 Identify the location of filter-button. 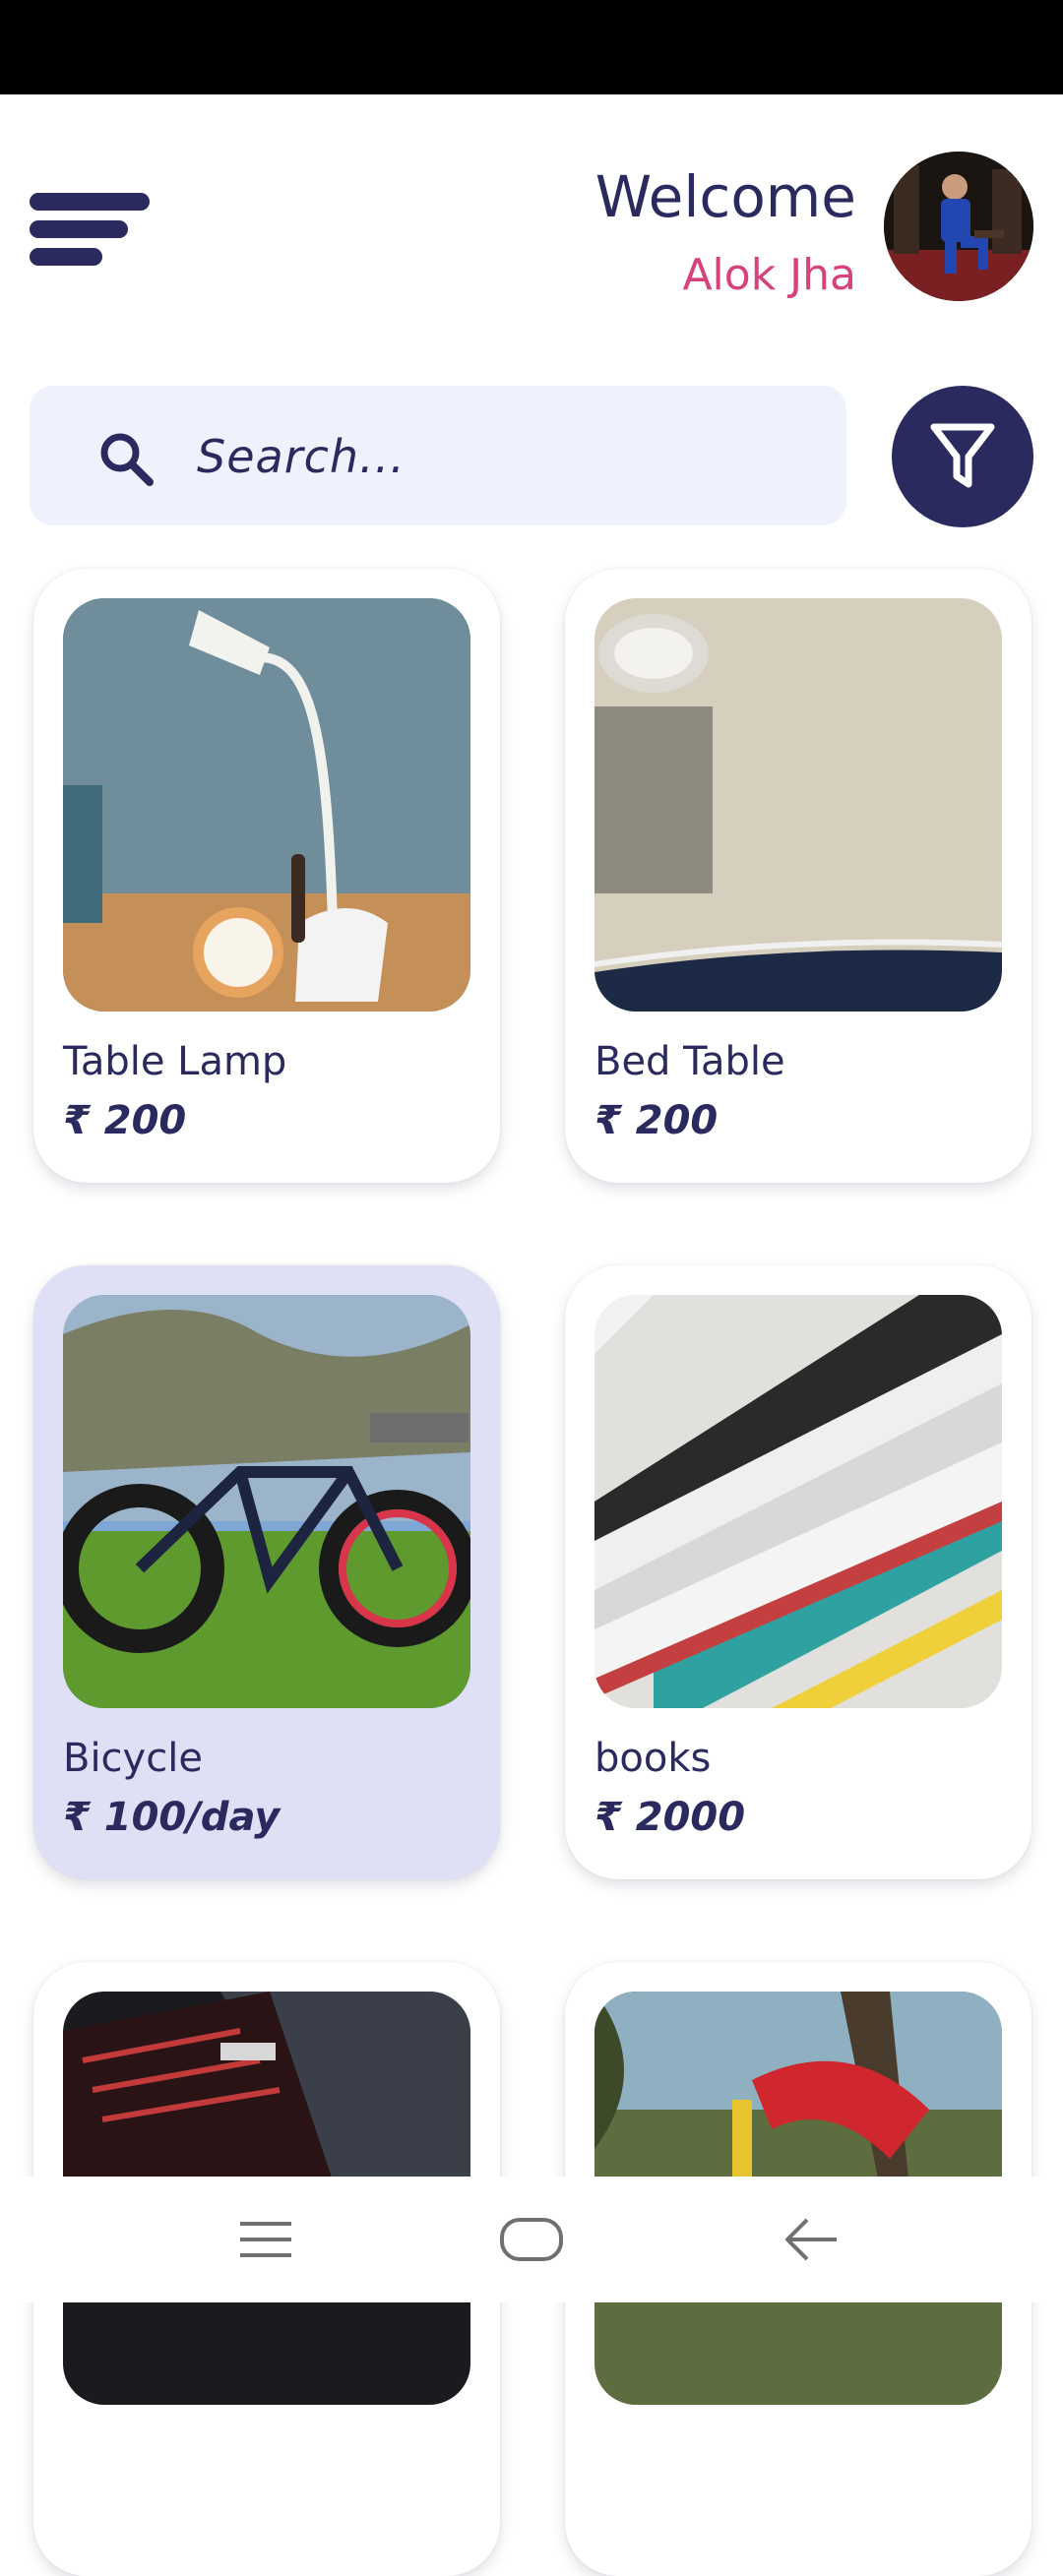
(962, 456).